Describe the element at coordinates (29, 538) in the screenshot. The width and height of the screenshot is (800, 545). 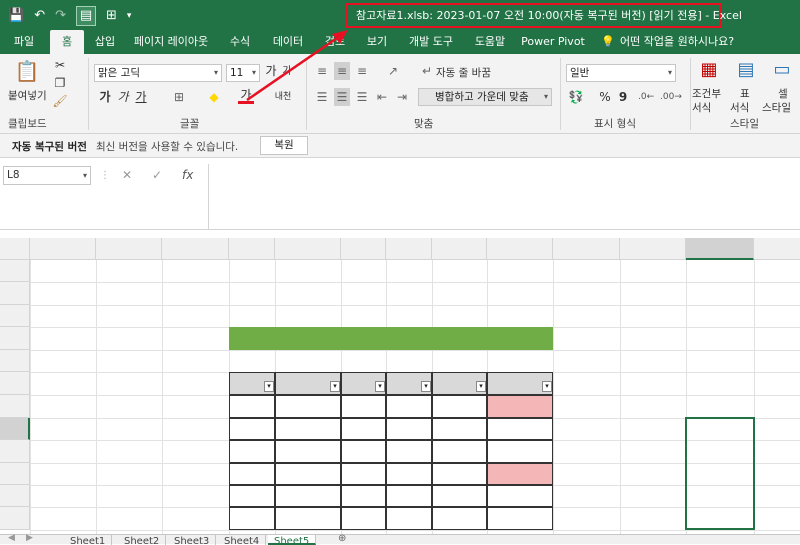
I see `scroll-right-icon: ▶` at that location.